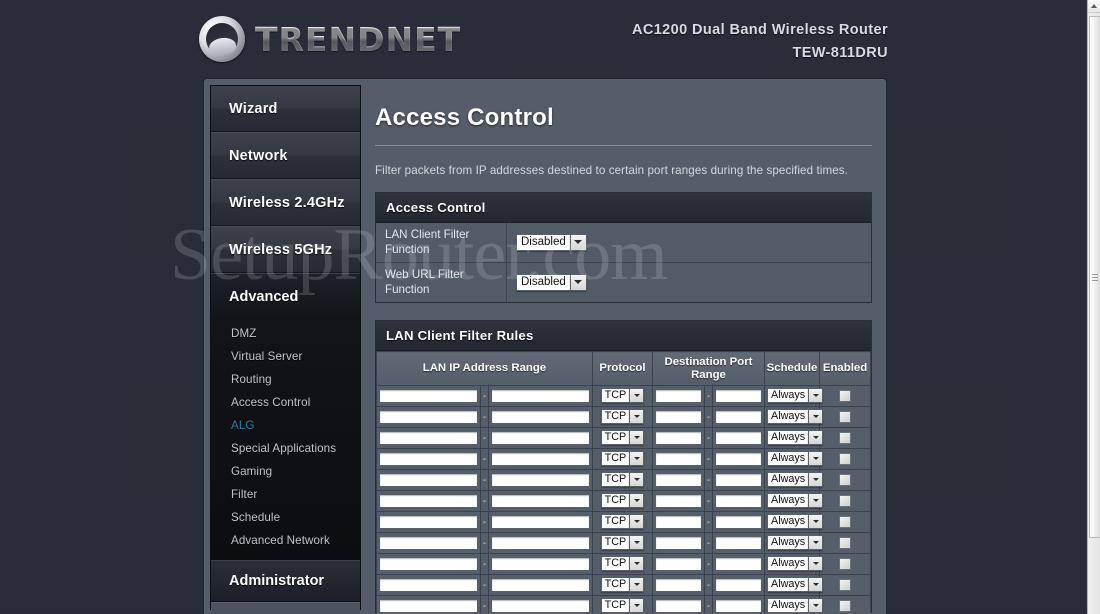  What do you see at coordinates (285, 494) in the screenshot?
I see `sidebar-subitem-filter: Filter` at bounding box center [285, 494].